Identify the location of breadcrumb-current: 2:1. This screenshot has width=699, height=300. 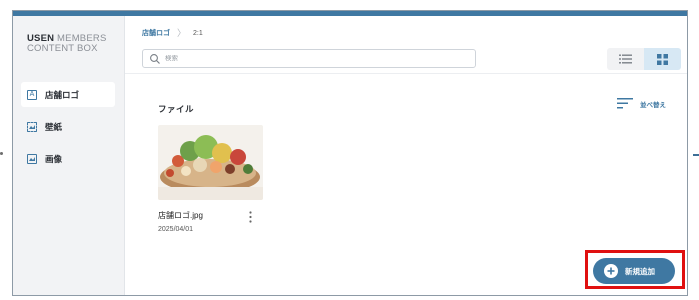
(198, 33).